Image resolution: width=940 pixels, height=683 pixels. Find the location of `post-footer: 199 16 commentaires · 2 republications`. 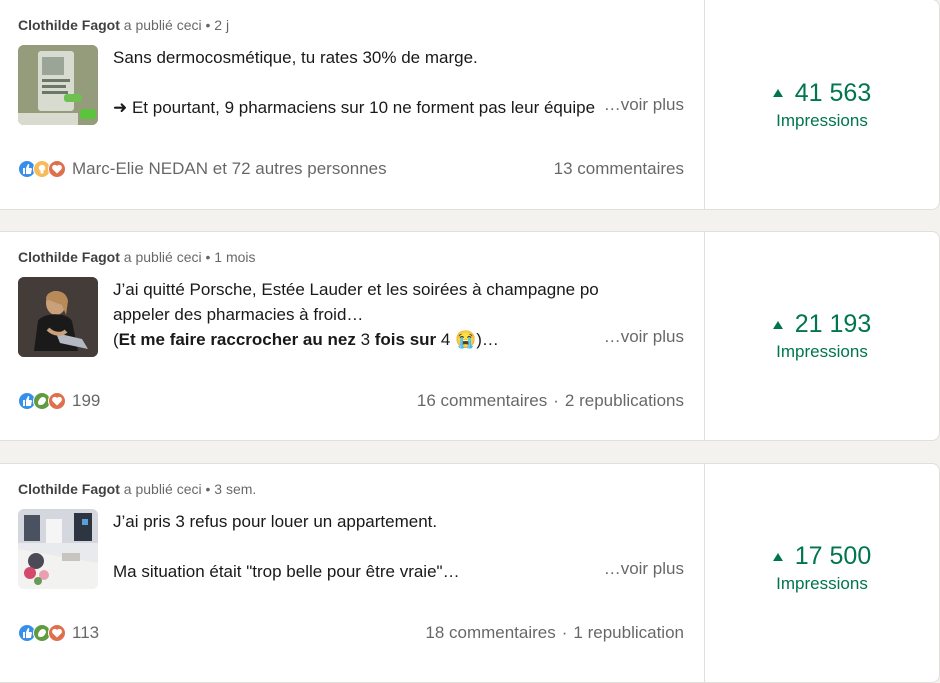

post-footer: 199 16 commentaires · 2 republications is located at coordinates (351, 401).